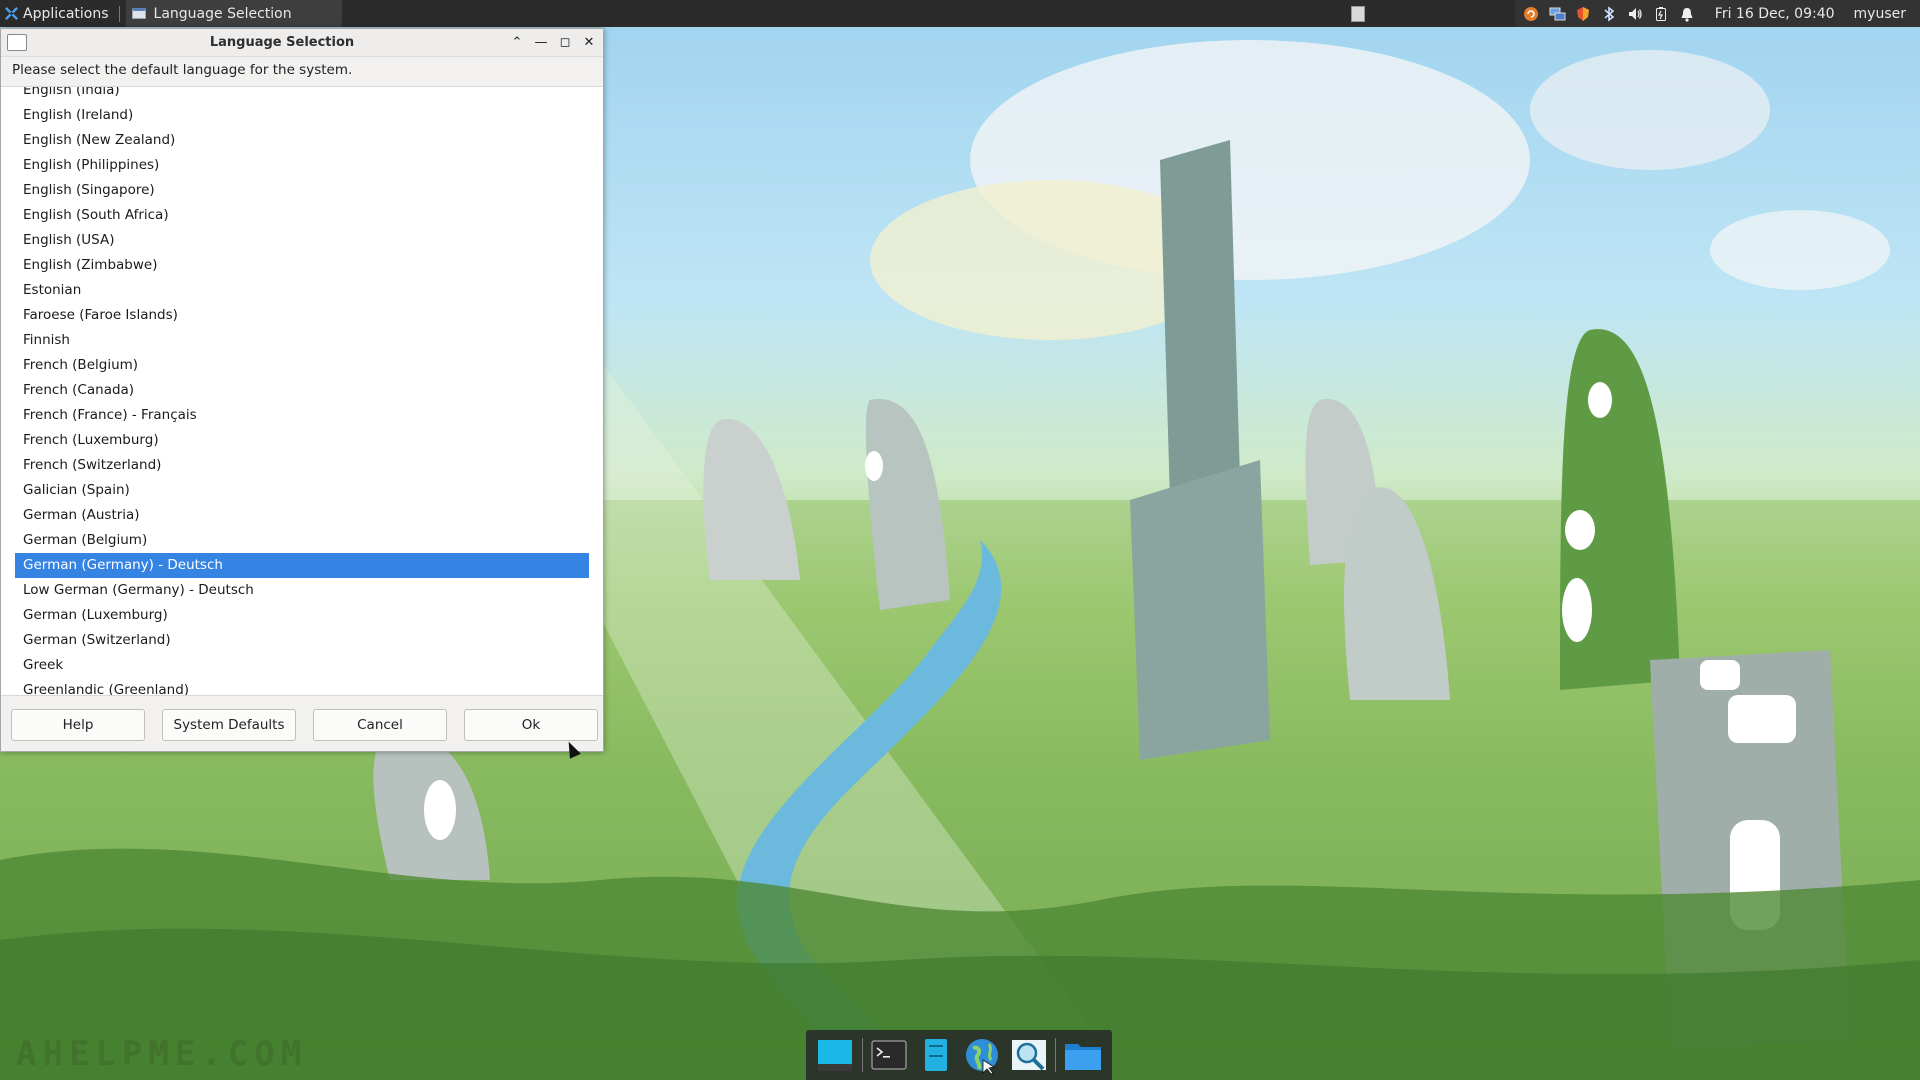  I want to click on list-item: Greenlandic (Greenland), so click(302, 686).